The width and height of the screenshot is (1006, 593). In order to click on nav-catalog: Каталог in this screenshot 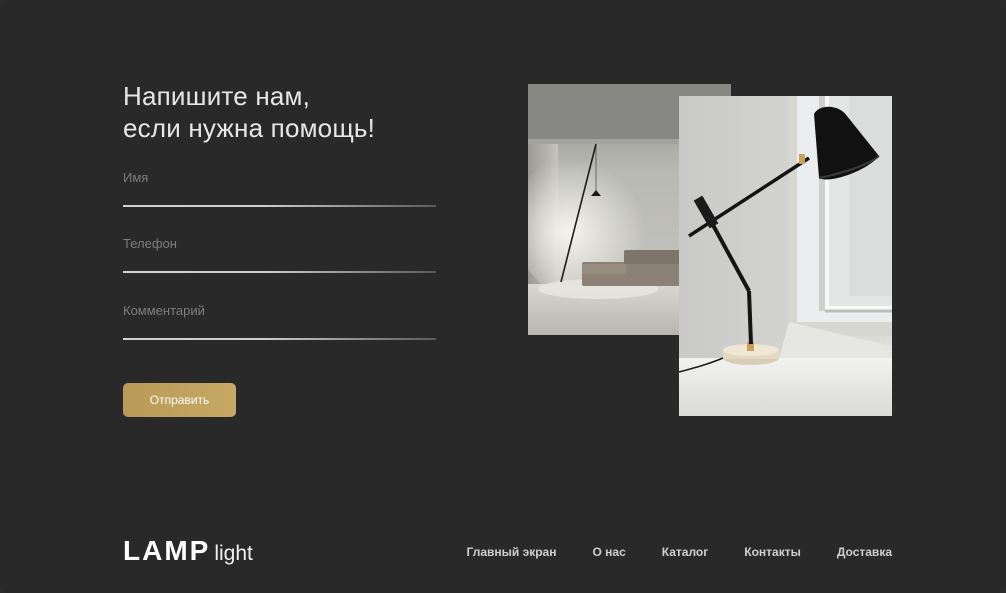, I will do `click(685, 552)`.